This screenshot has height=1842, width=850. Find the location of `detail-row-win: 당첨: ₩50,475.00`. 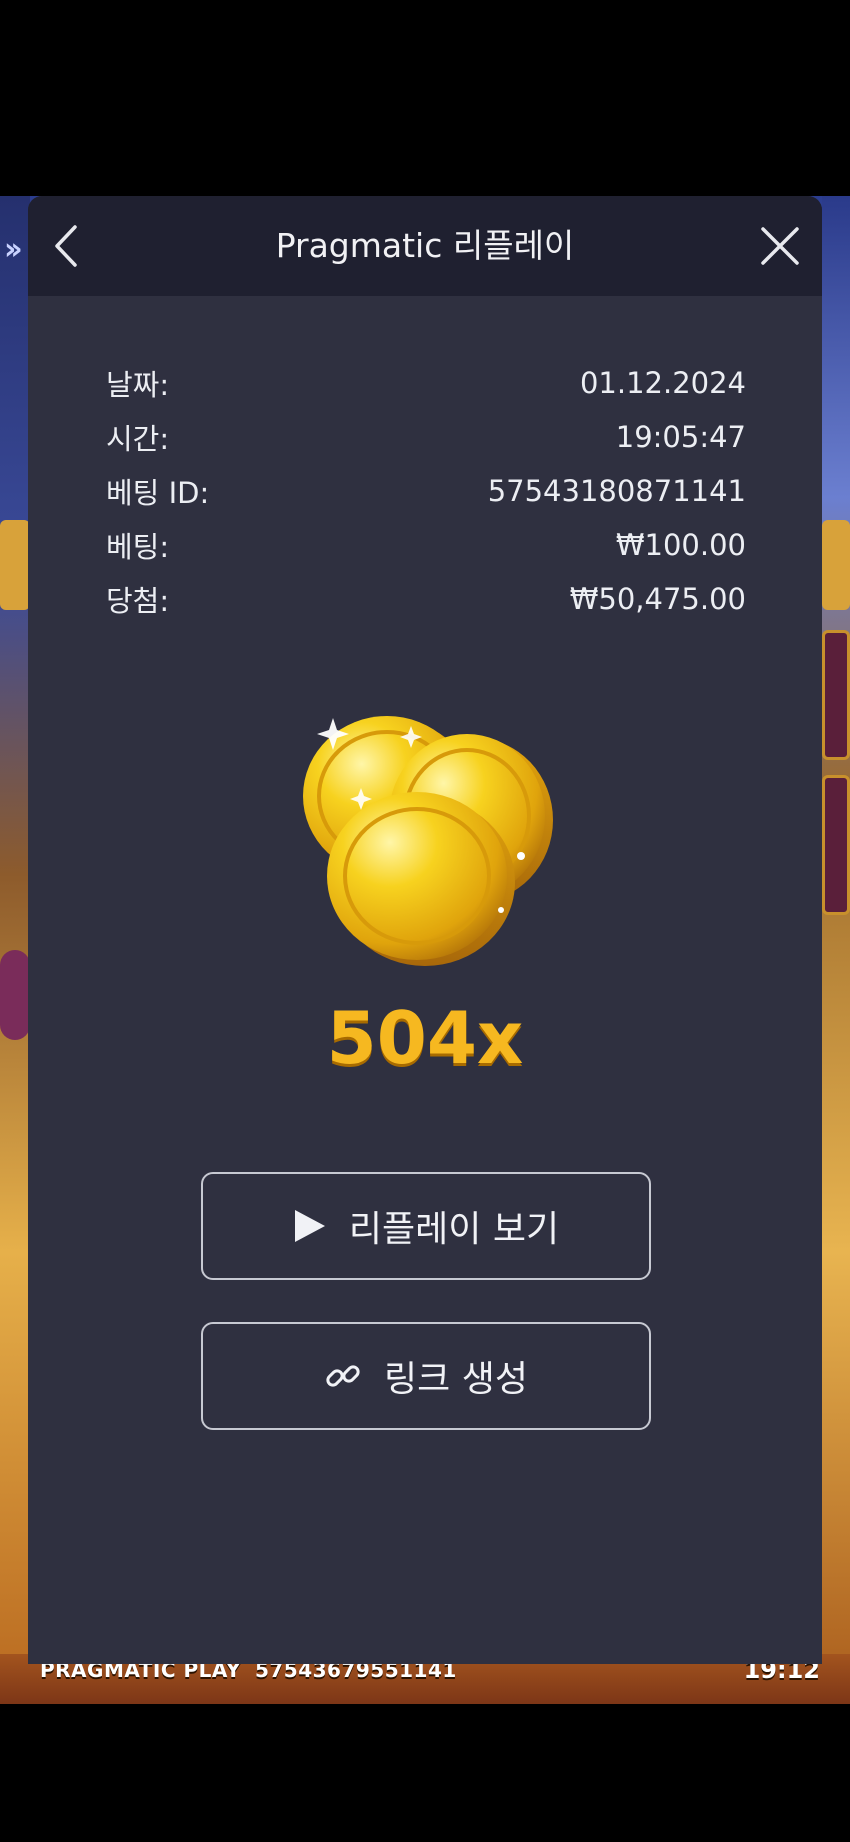

detail-row-win: 당첨: ₩50,475.00 is located at coordinates (426, 599).